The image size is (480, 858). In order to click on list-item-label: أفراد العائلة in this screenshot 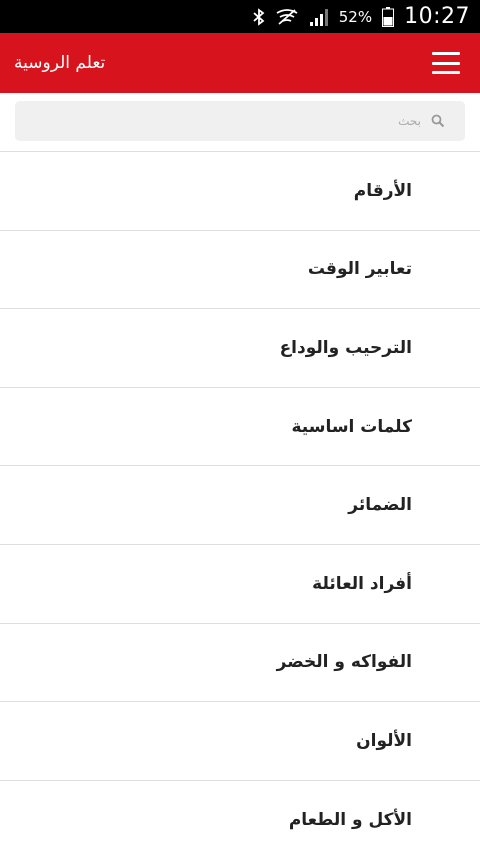, I will do `click(362, 583)`.